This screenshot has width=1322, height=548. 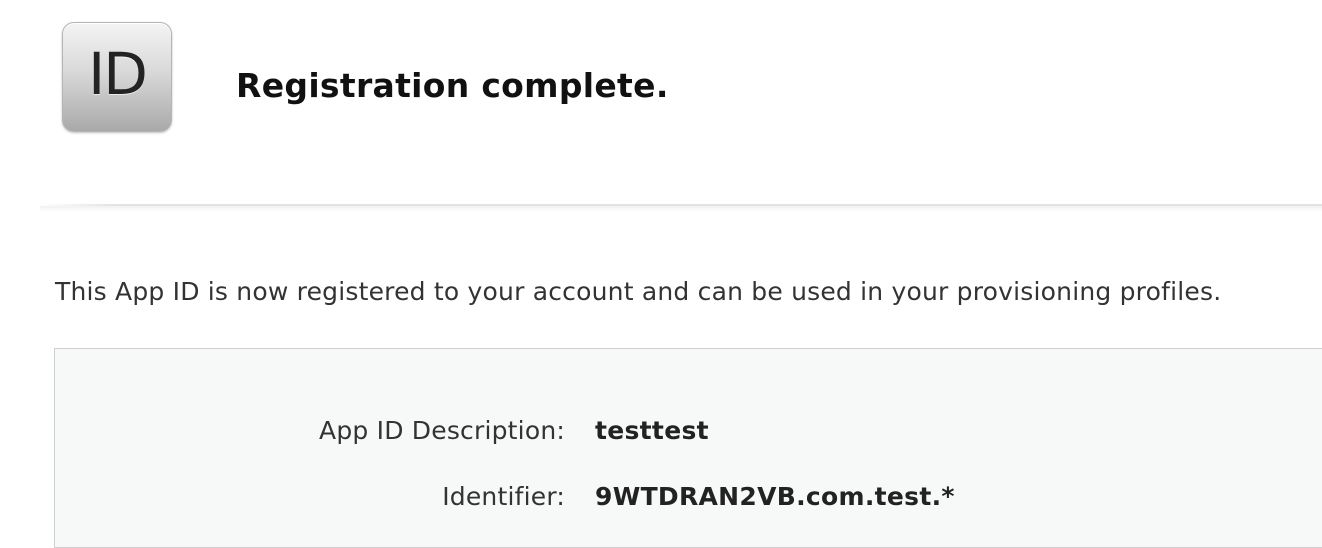 What do you see at coordinates (503, 496) in the screenshot?
I see `identifier-label: Identifier:` at bounding box center [503, 496].